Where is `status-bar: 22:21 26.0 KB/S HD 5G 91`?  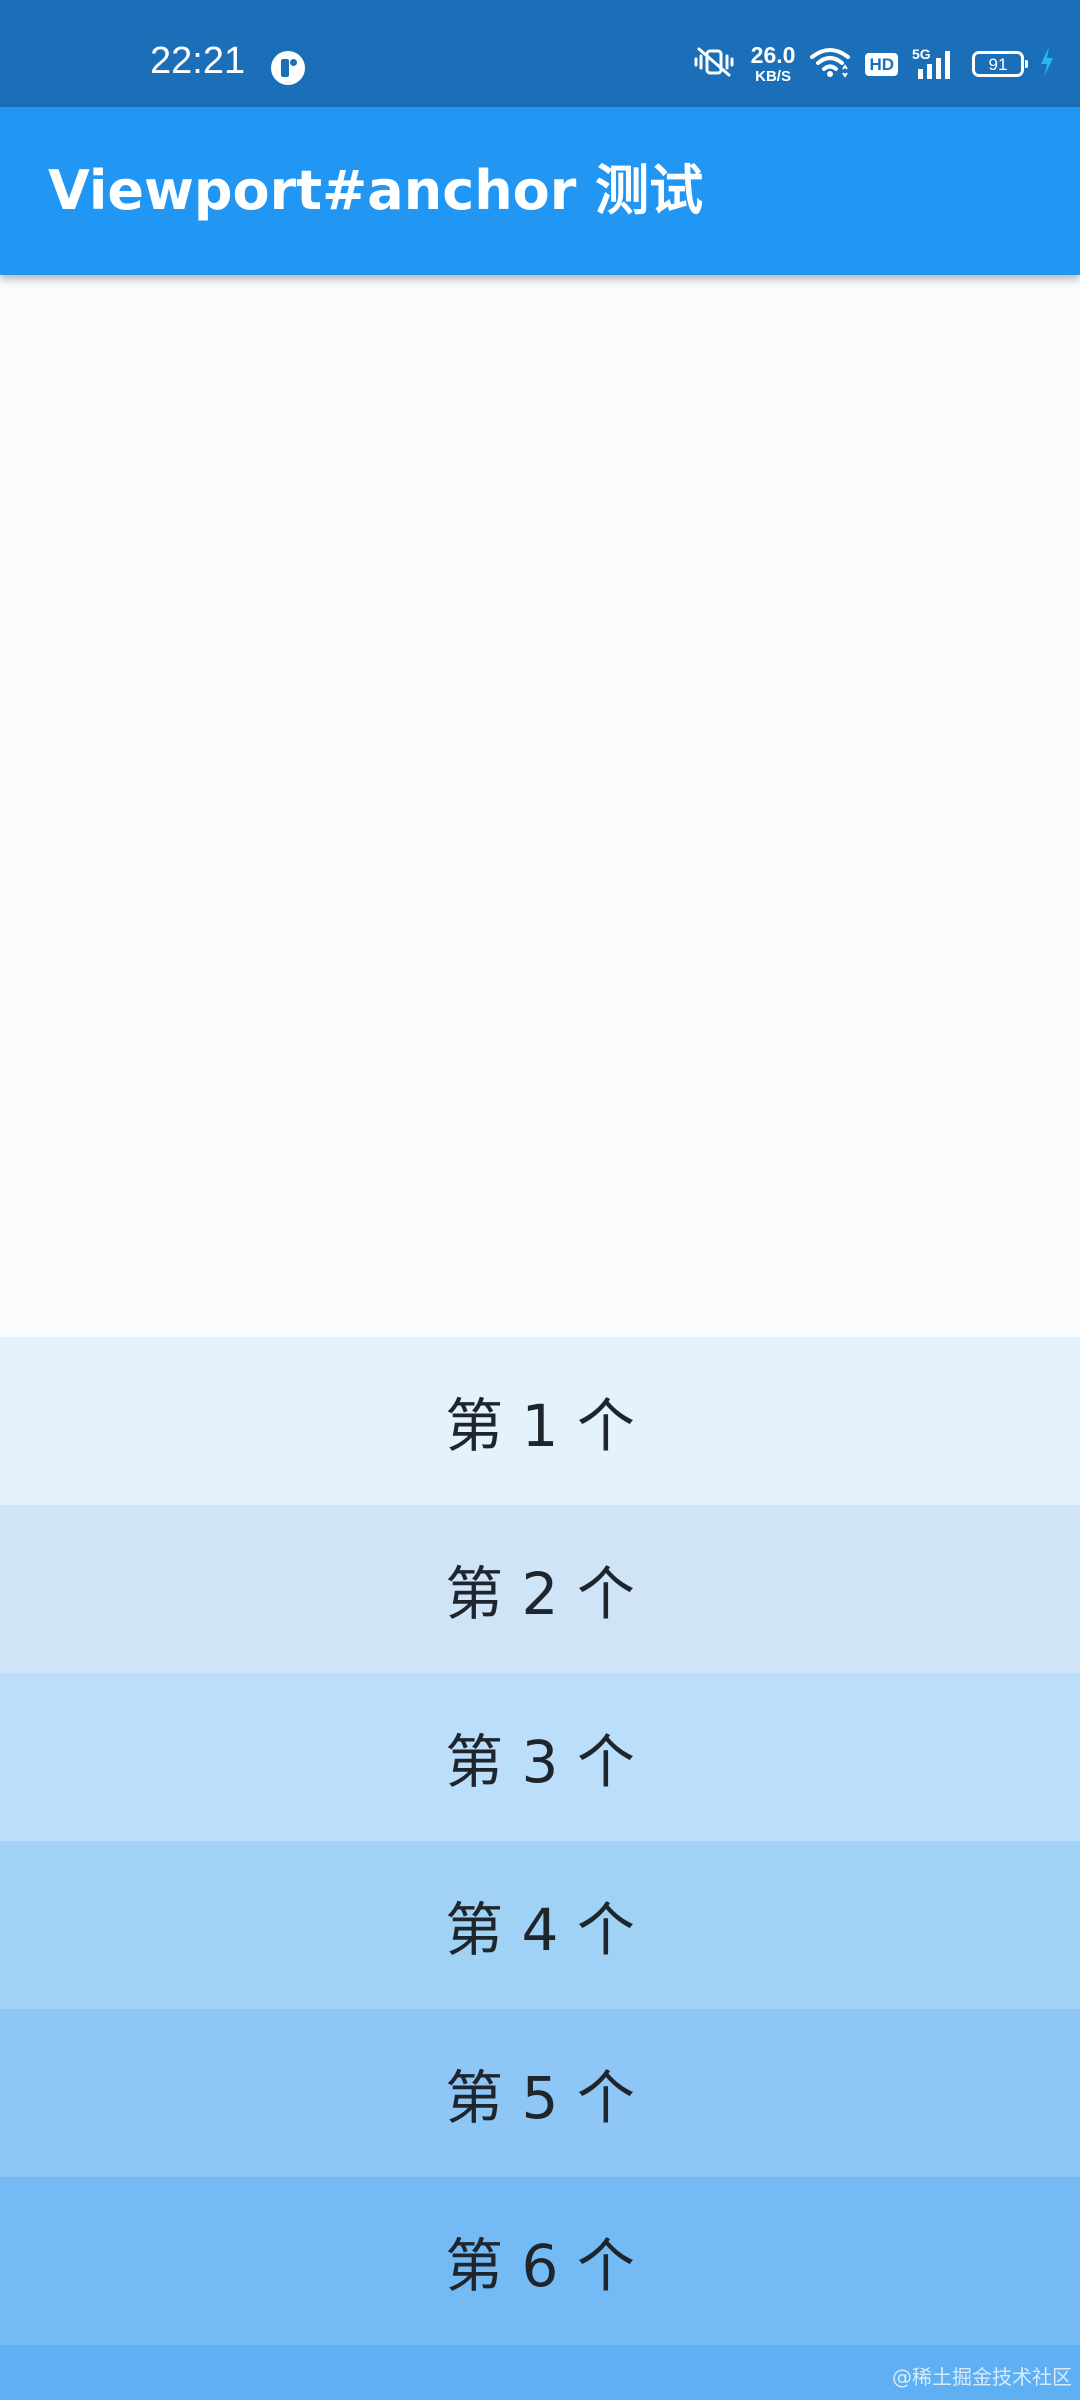
status-bar: 22:21 26.0 KB/S HD 5G 91 is located at coordinates (540, 53).